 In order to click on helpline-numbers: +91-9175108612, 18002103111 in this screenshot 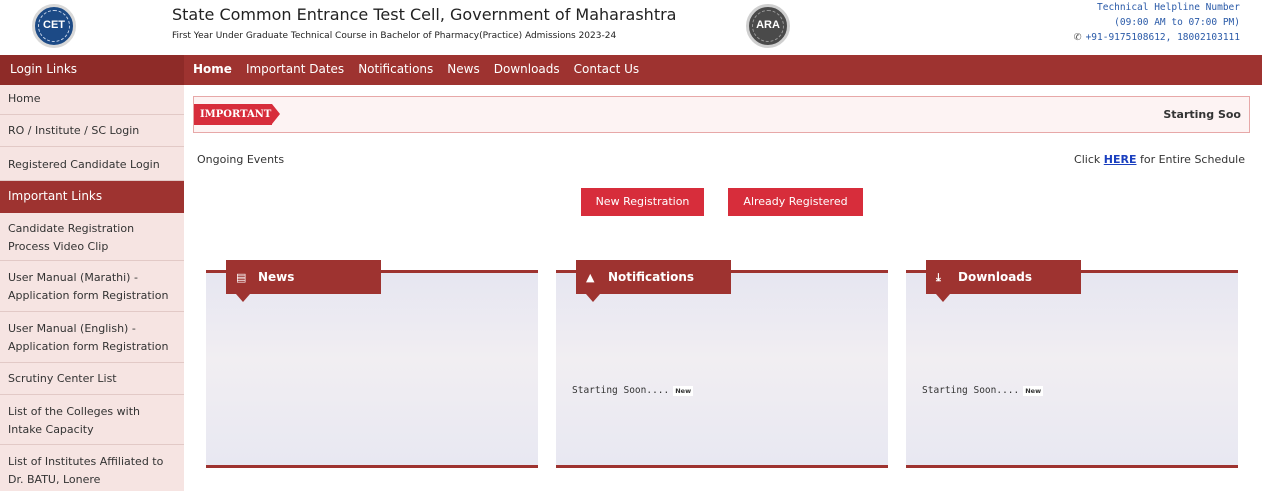, I will do `click(1162, 37)`.